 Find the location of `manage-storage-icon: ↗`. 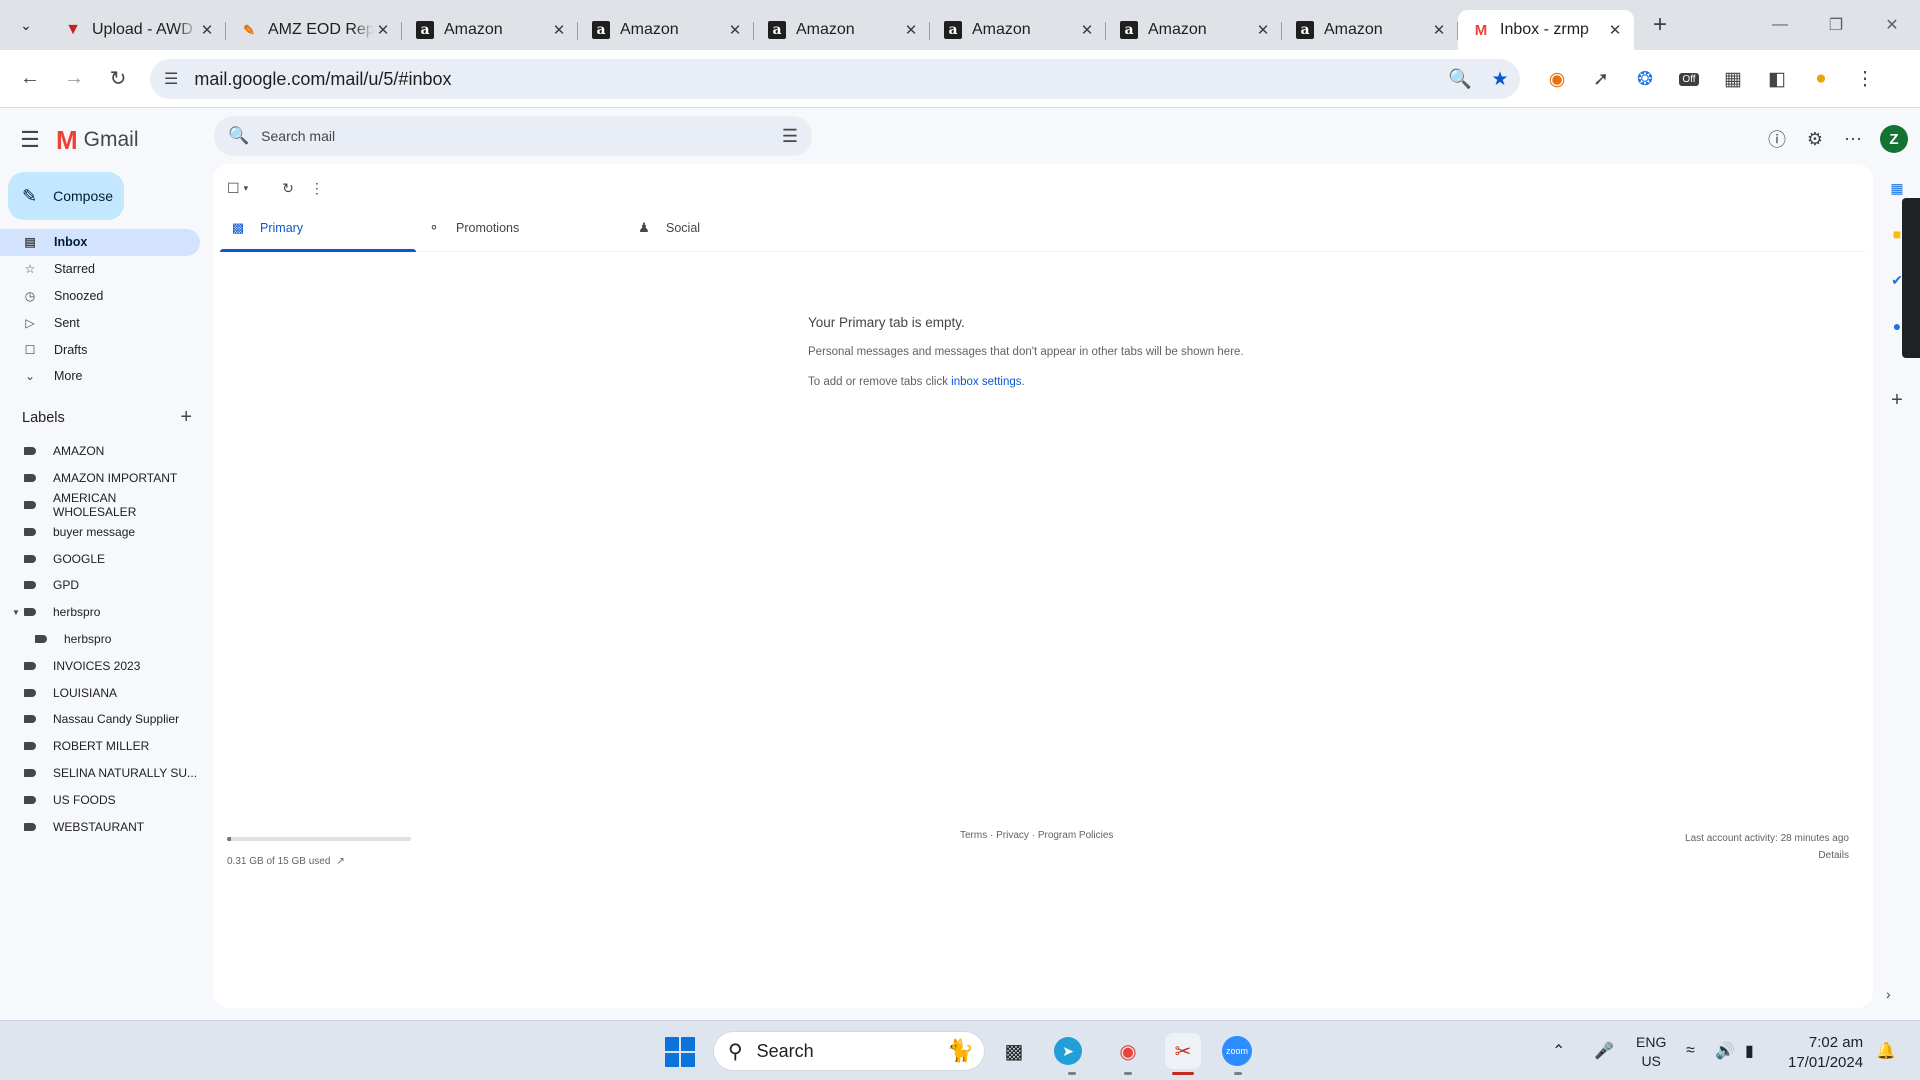

manage-storage-icon: ↗ is located at coordinates (340, 861).